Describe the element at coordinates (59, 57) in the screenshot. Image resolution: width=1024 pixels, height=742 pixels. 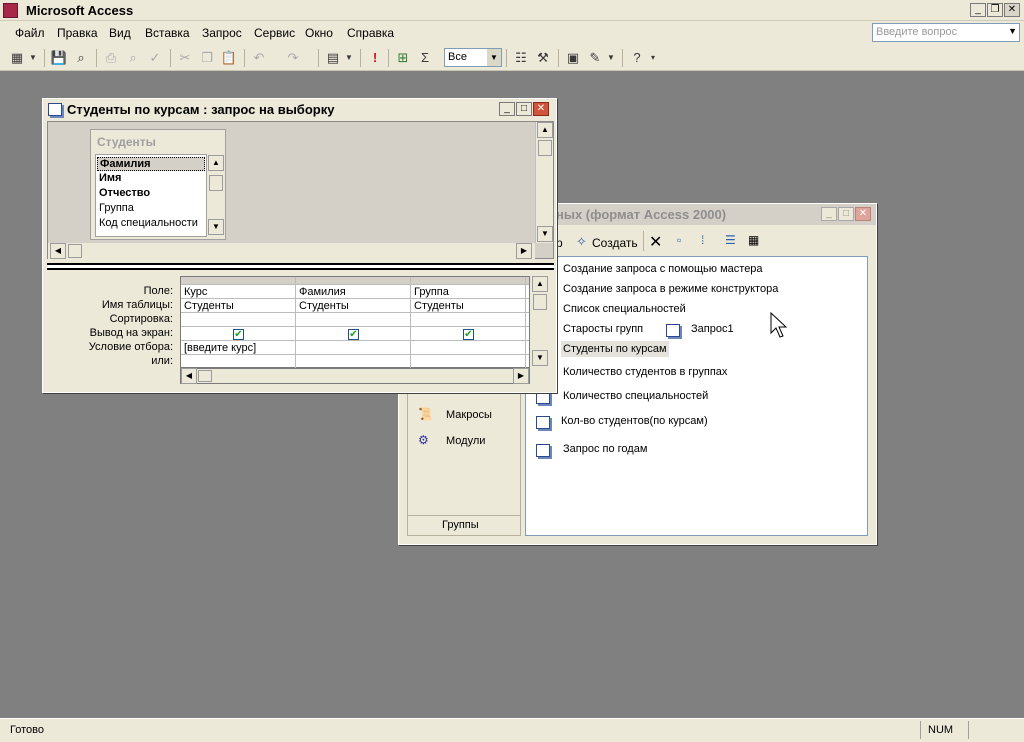
I see `save-icon: 💾` at that location.